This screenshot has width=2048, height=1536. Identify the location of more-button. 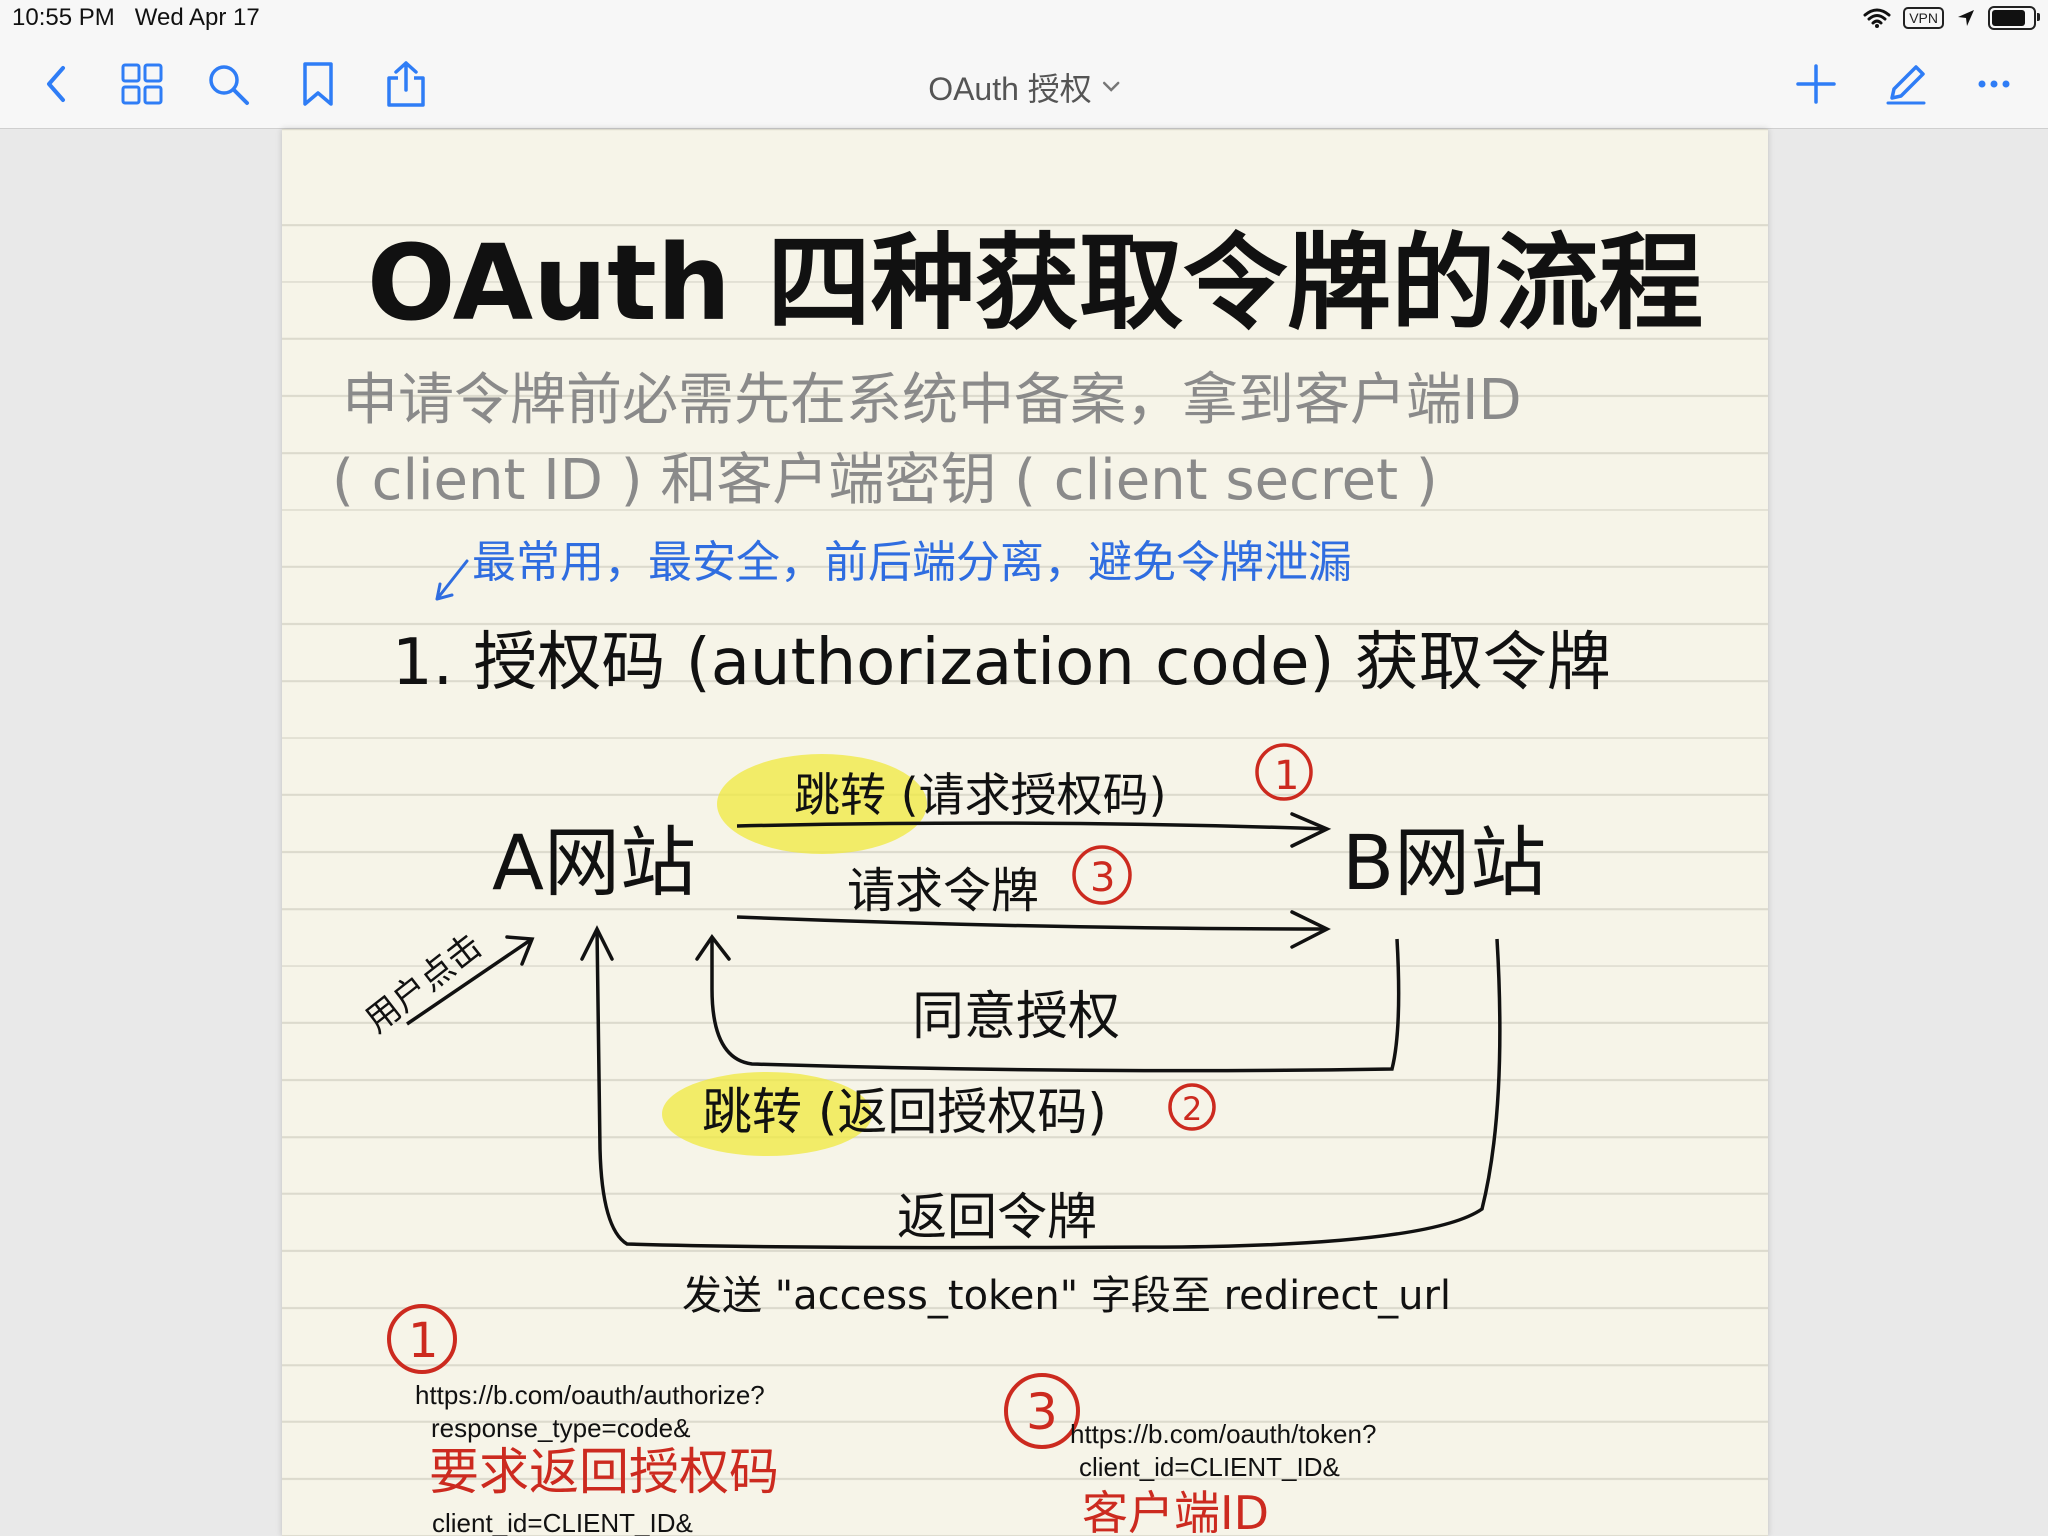
(1994, 84).